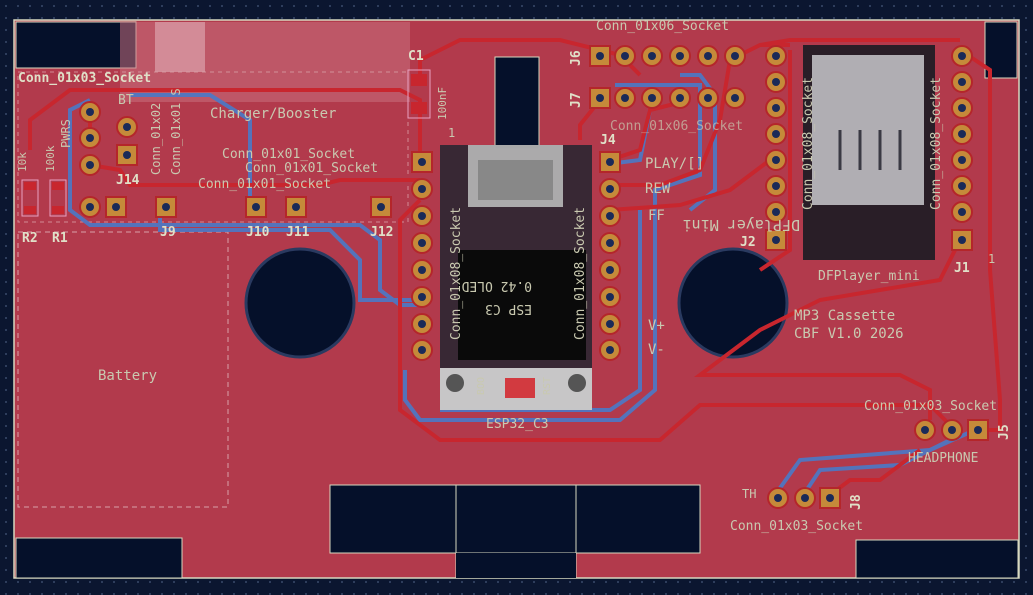 This screenshot has height=595, width=1033. Describe the element at coordinates (517, 424) in the screenshot. I see `label-esp32: ESP32_C3` at that location.